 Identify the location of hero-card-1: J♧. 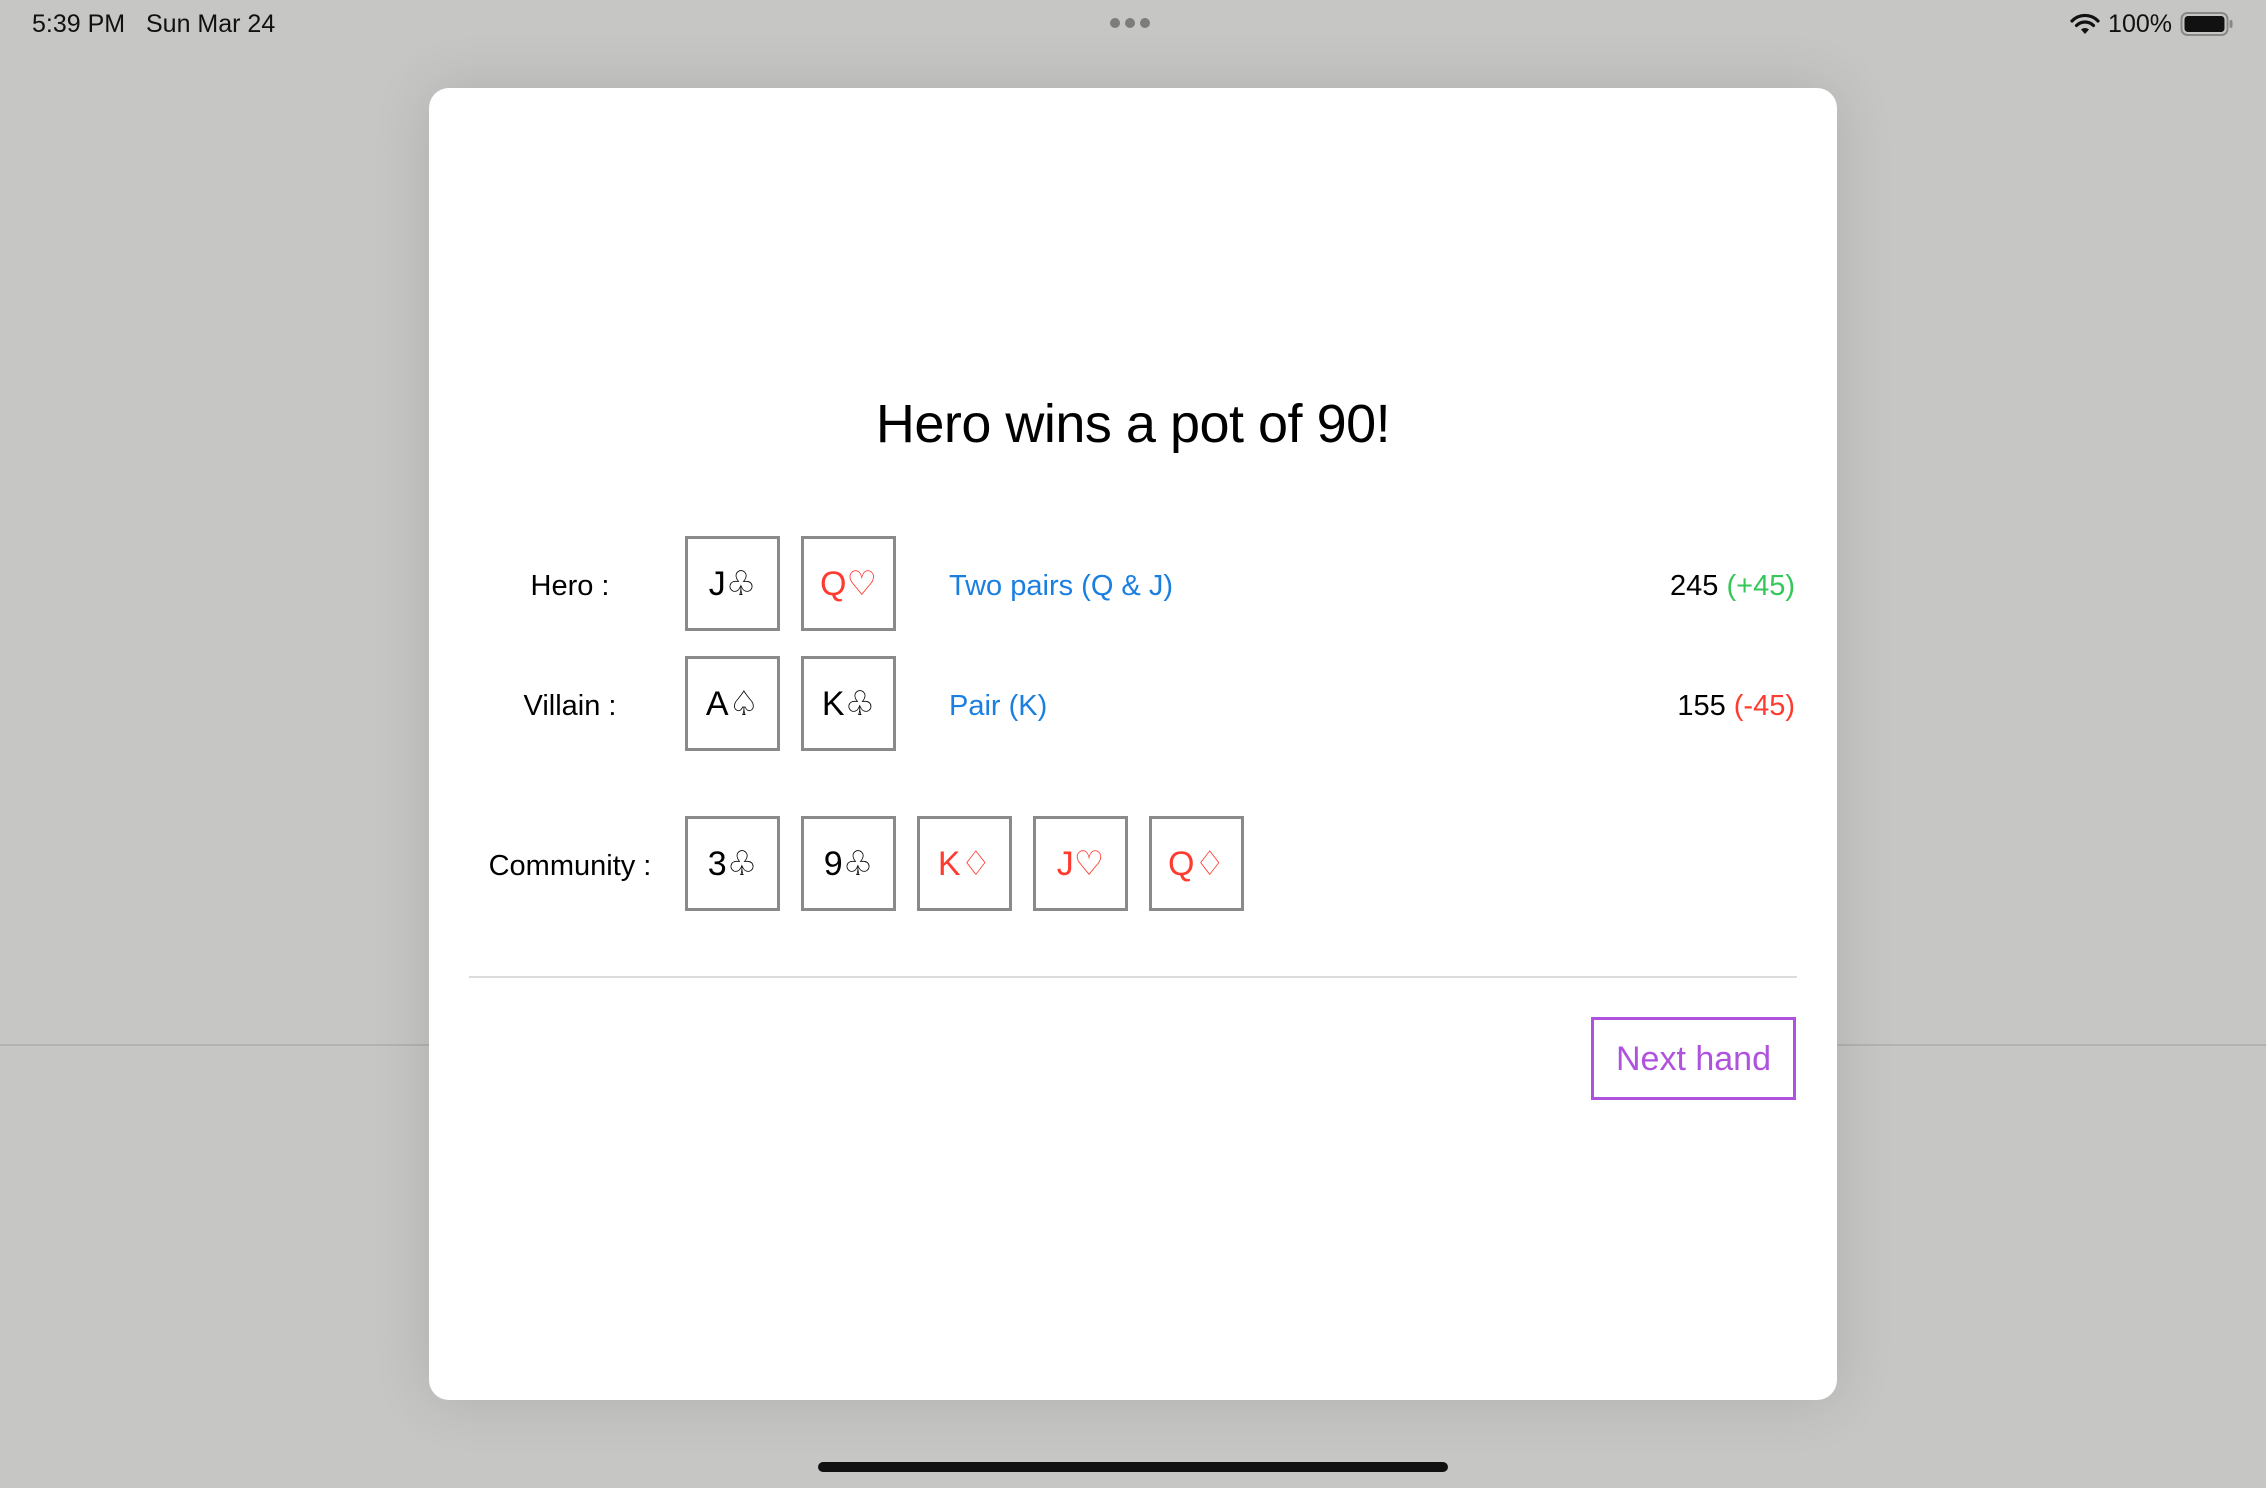
(732, 583).